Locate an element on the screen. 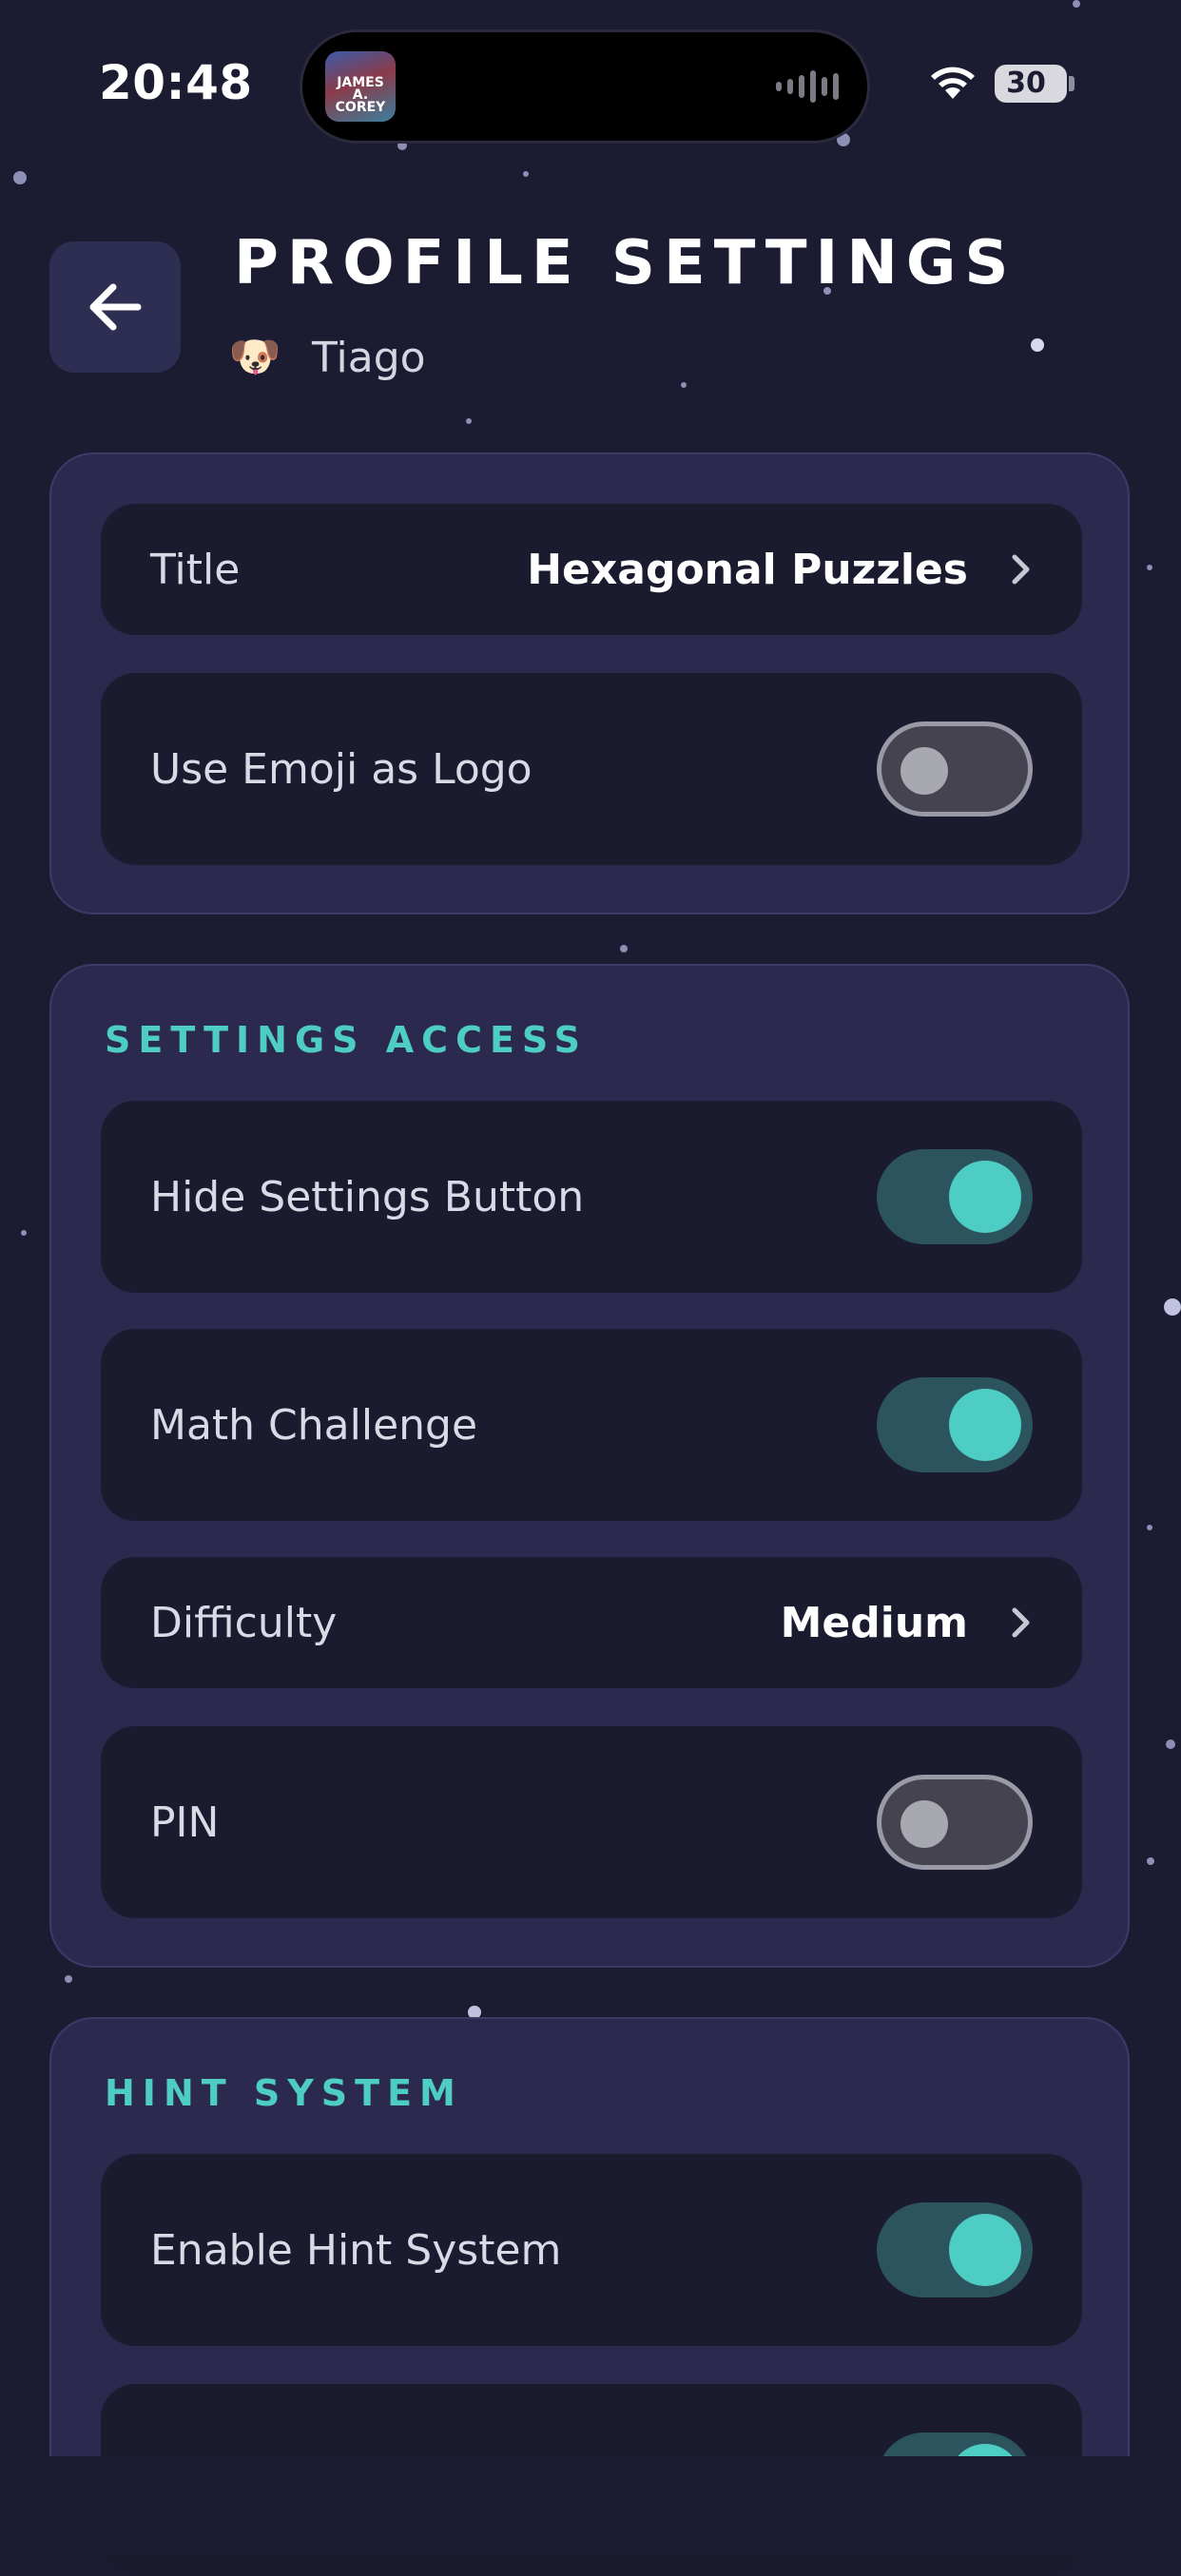  enable-hints-label: Enable Hint System is located at coordinates (356, 2250).